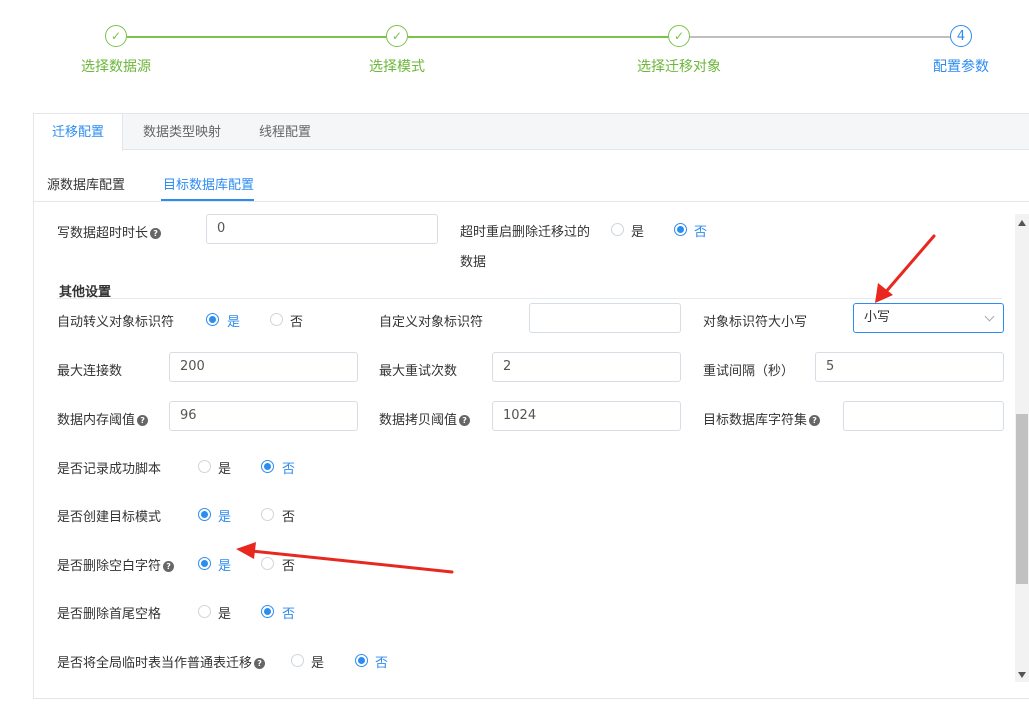 The width and height of the screenshot is (1029, 704). Describe the element at coordinates (680, 229) in the screenshot. I see `timeout-restart-no-radio` at that location.